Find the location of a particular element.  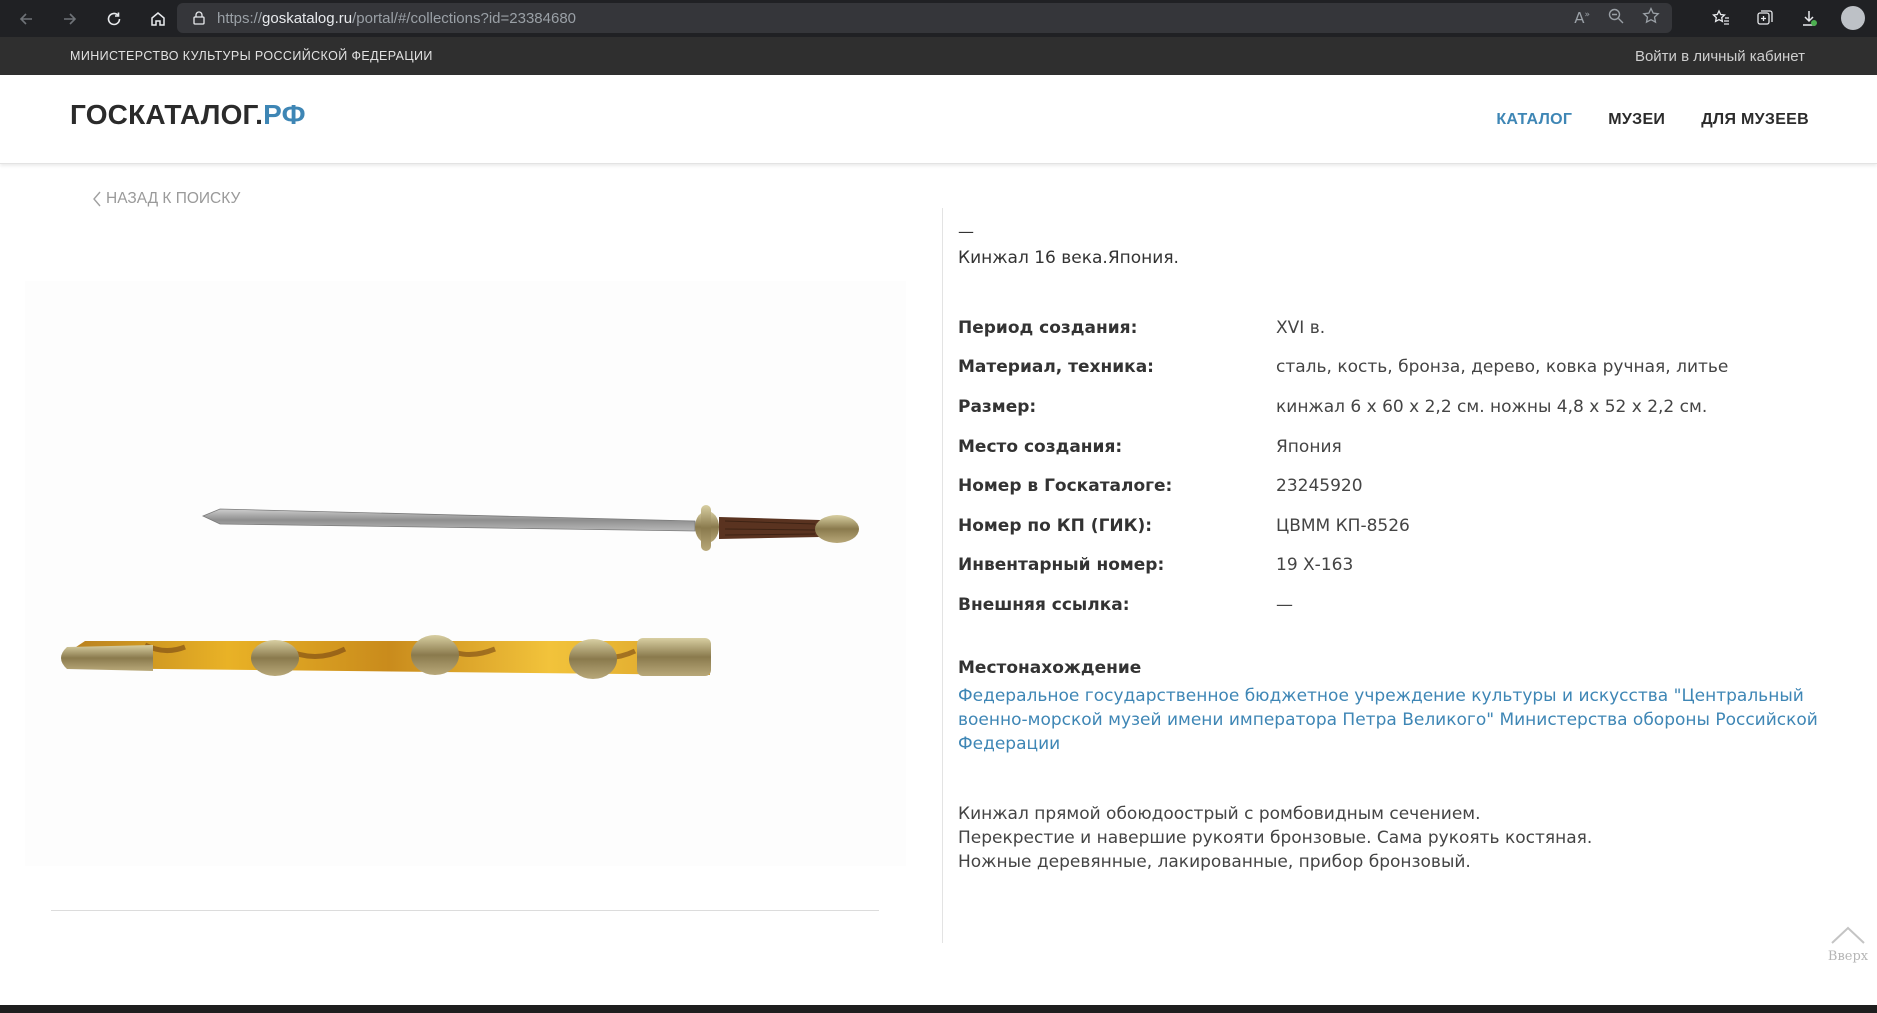

main-nav: КАТАЛОГ МУЗЕИ ДЛЯ МУЗЕЕВ is located at coordinates (1652, 120).